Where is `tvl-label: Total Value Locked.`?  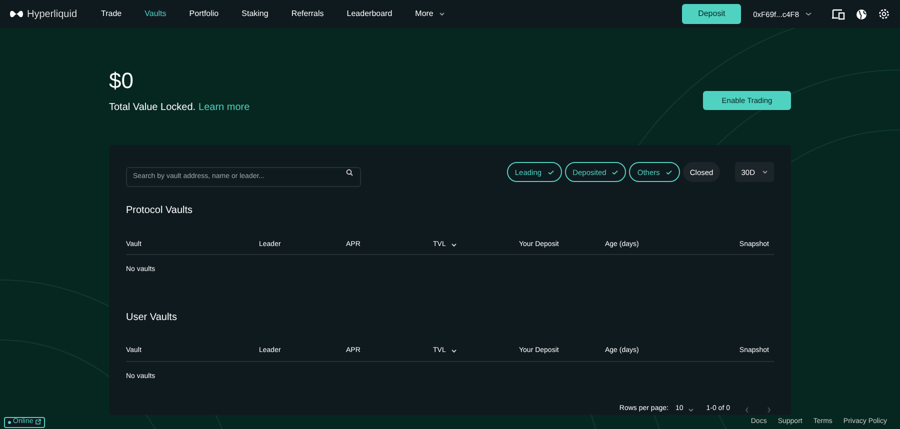 tvl-label: Total Value Locked. is located at coordinates (152, 108).